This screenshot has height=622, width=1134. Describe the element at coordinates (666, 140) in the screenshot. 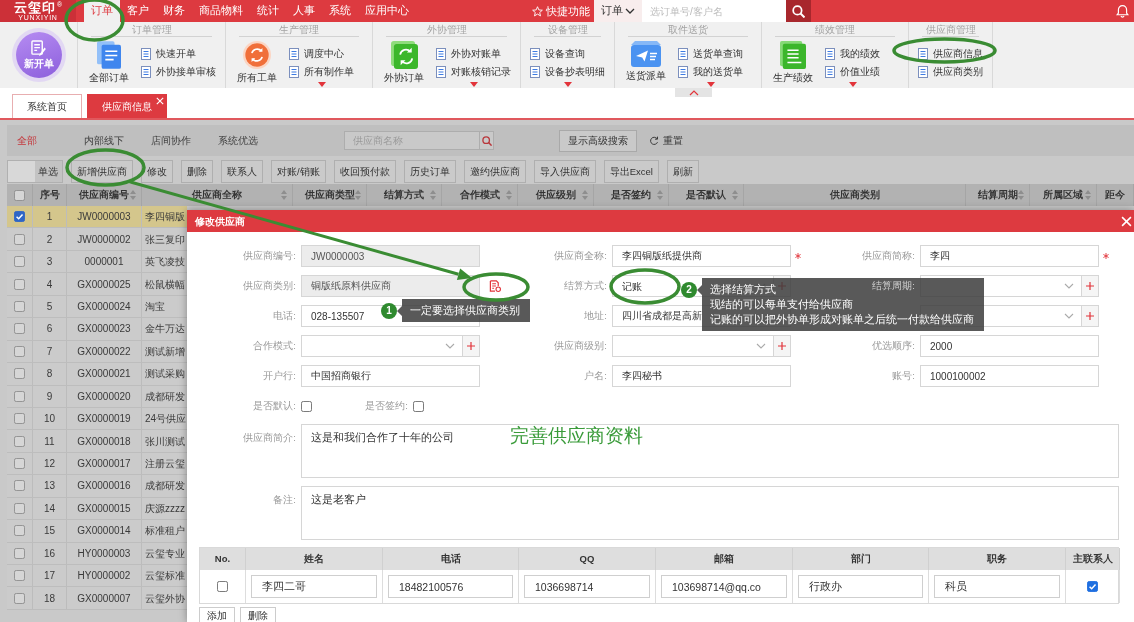

I see `reset-button: 重置` at that location.